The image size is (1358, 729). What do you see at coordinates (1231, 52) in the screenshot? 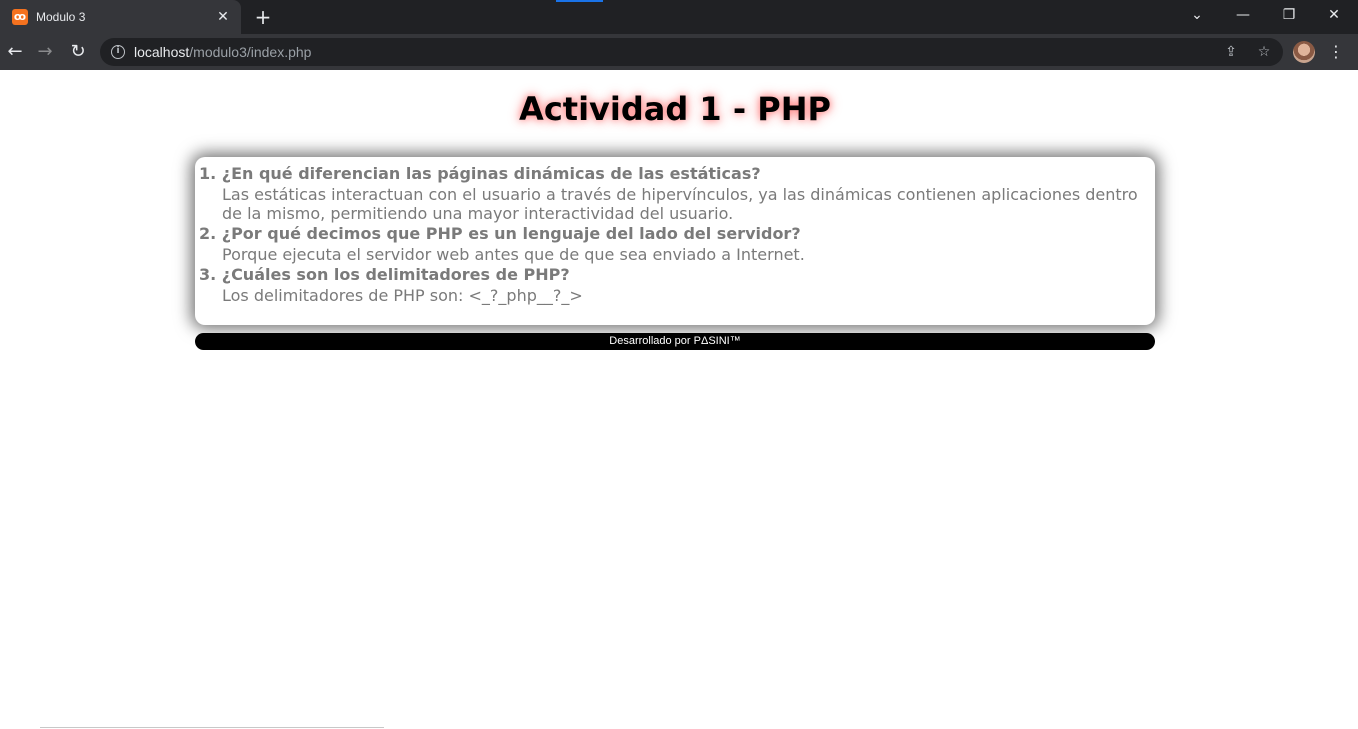
I see `share-icon: ⇪` at bounding box center [1231, 52].